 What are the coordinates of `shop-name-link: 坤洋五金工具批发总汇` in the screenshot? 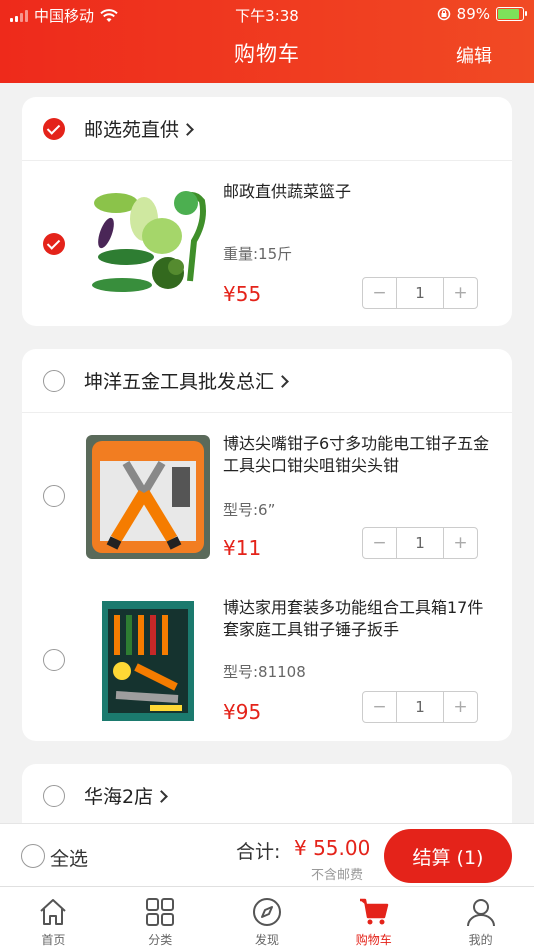 It's located at (186, 380).